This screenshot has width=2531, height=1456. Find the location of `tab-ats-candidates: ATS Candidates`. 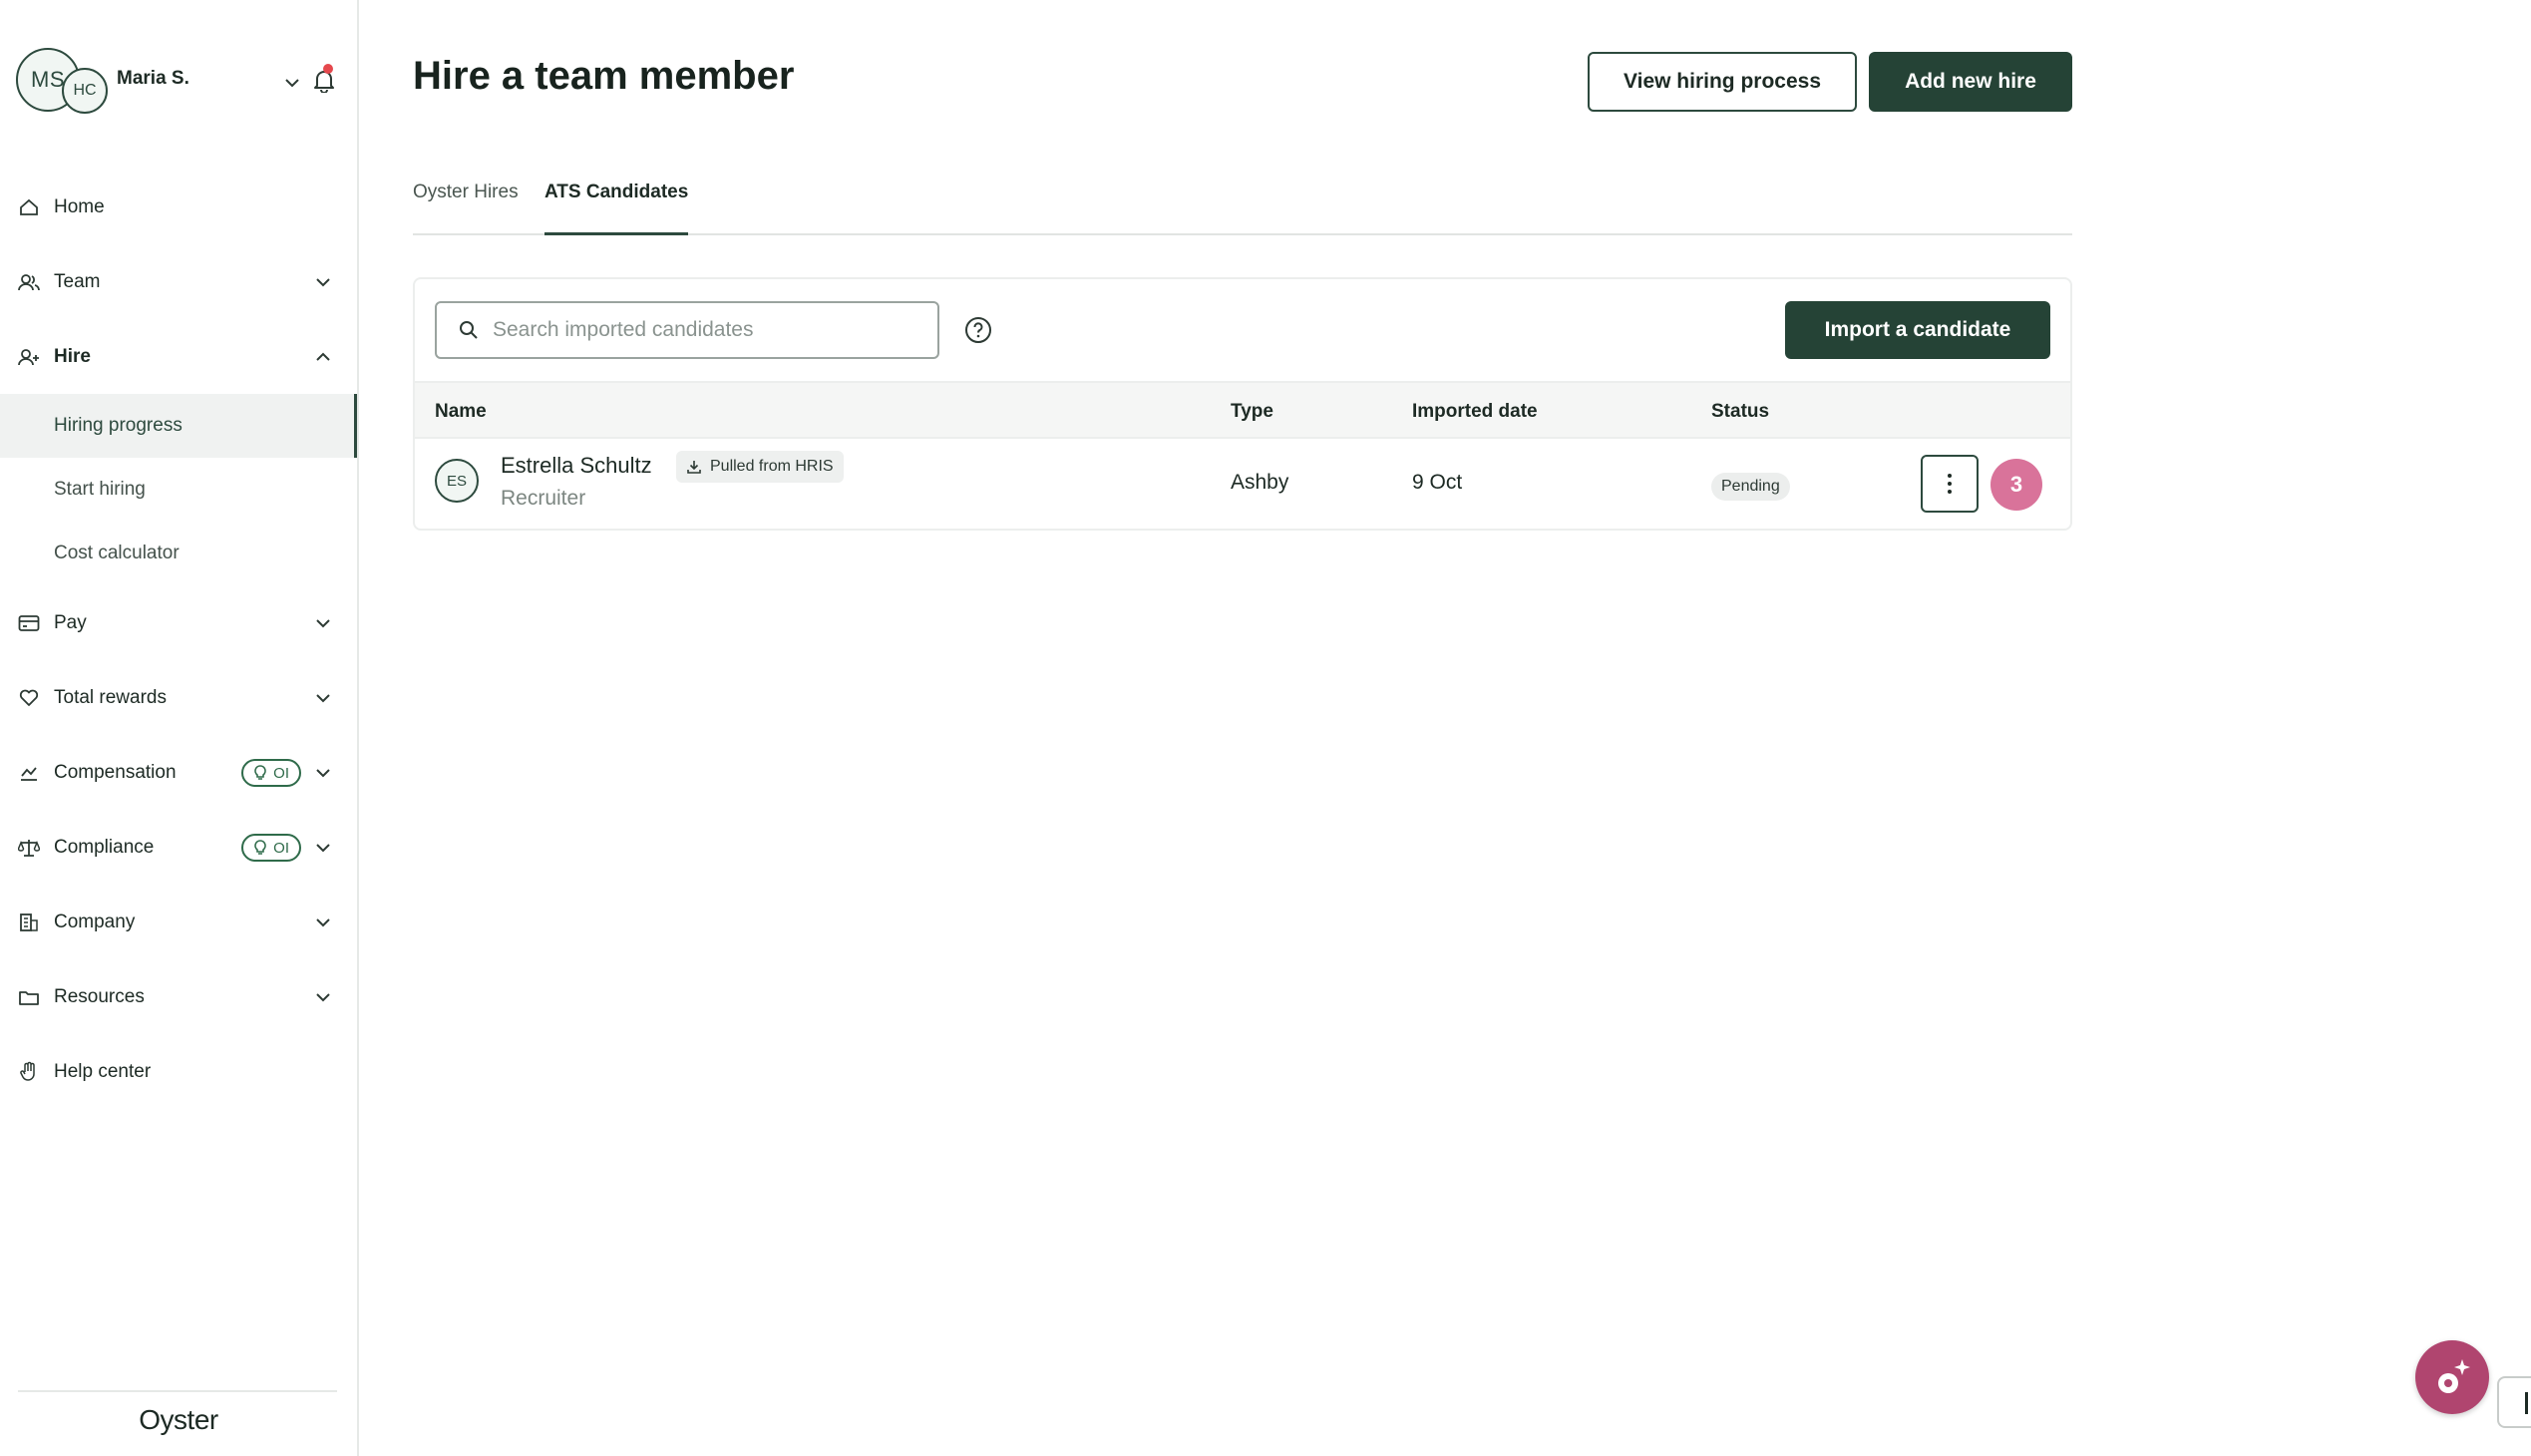

tab-ats-candidates: ATS Candidates is located at coordinates (616, 208).